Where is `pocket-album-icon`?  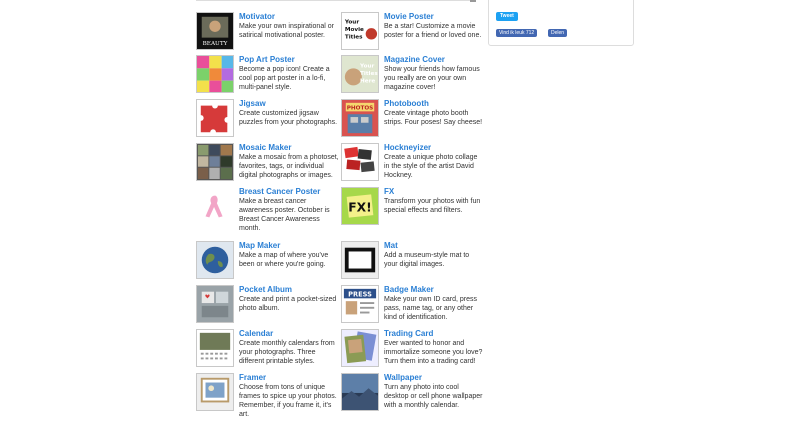
pocket-album-icon is located at coordinates (215, 304).